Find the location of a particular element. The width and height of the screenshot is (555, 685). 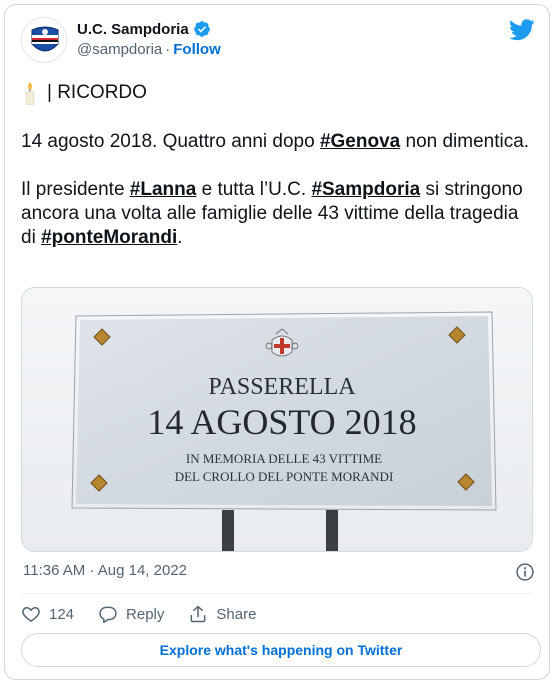

tweet-timestamp: 11:36 AM · Aug 14, 2022 is located at coordinates (105, 570).